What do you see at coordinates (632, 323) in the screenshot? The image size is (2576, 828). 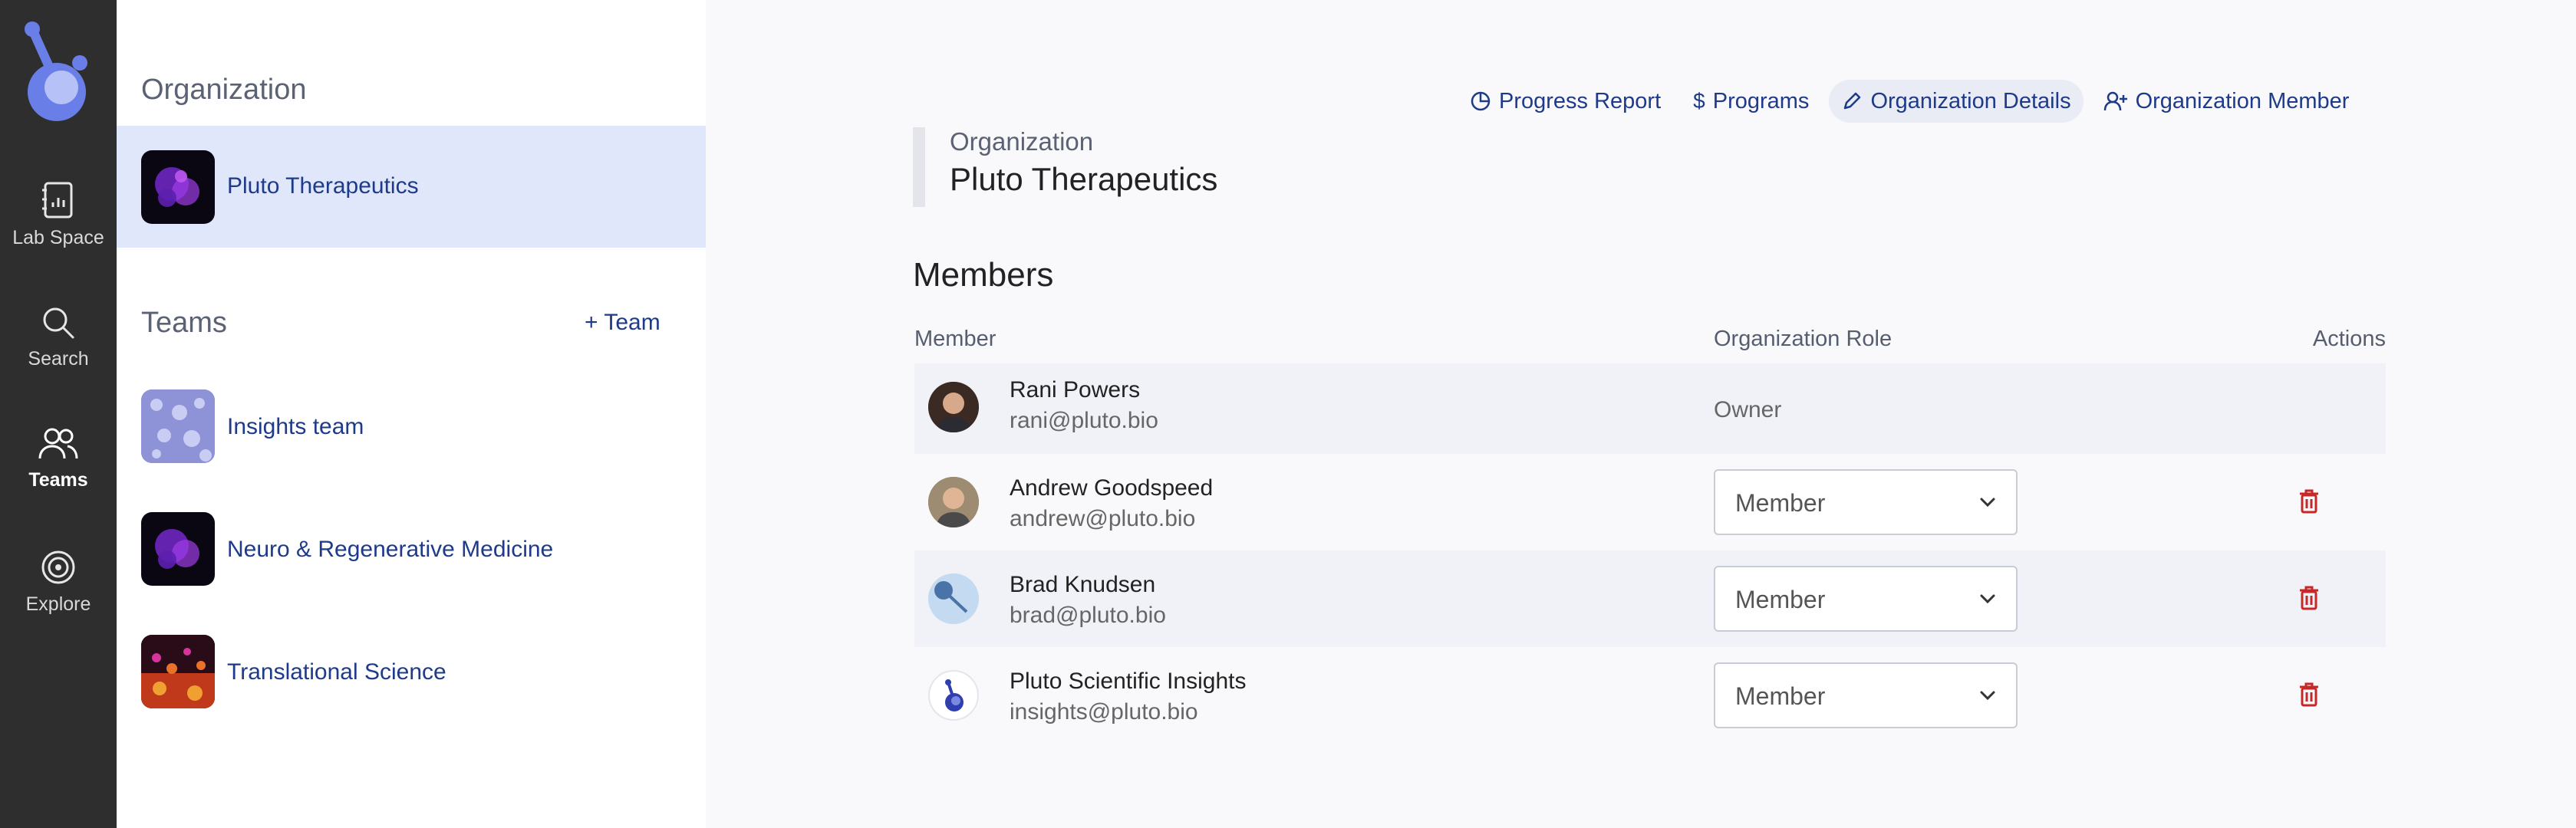 I see `add-team-label: Team` at bounding box center [632, 323].